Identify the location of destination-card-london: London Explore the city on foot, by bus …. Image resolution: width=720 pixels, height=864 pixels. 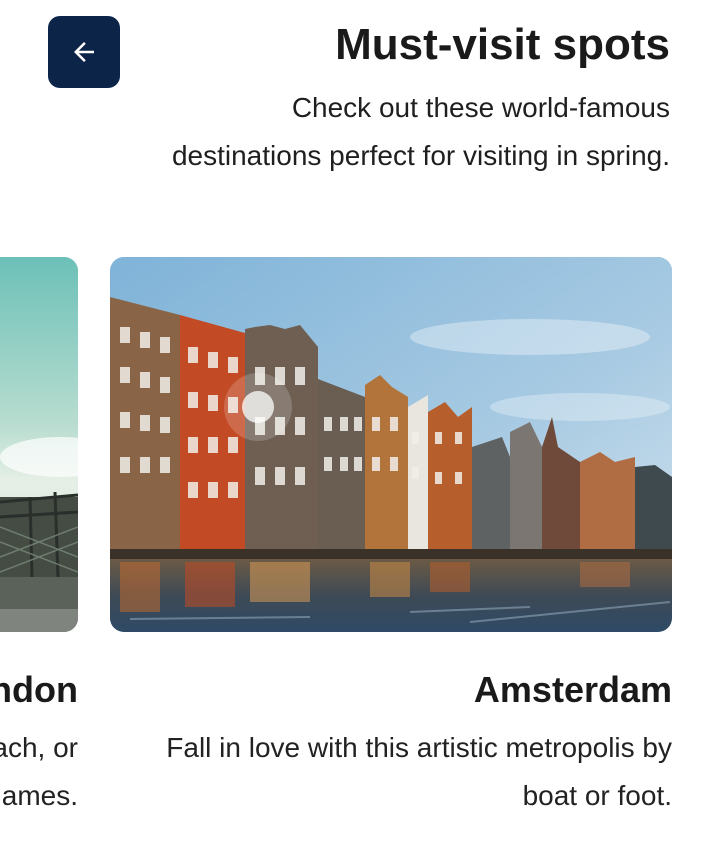
(39, 537).